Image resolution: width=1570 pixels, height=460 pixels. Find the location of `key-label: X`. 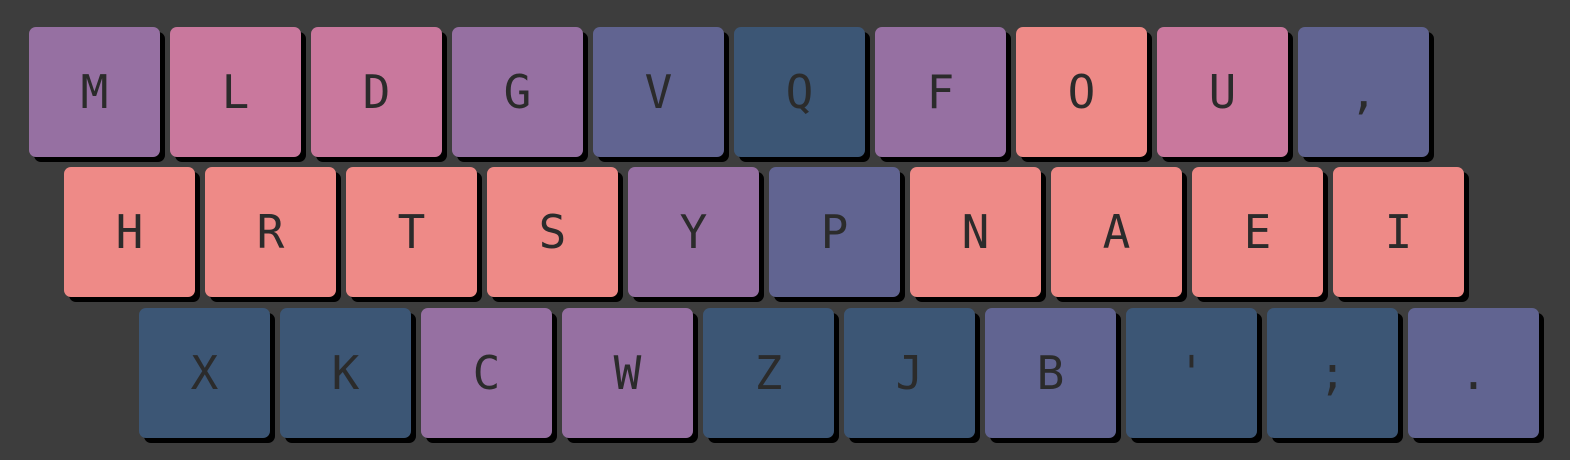

key-label: X is located at coordinates (204, 373).